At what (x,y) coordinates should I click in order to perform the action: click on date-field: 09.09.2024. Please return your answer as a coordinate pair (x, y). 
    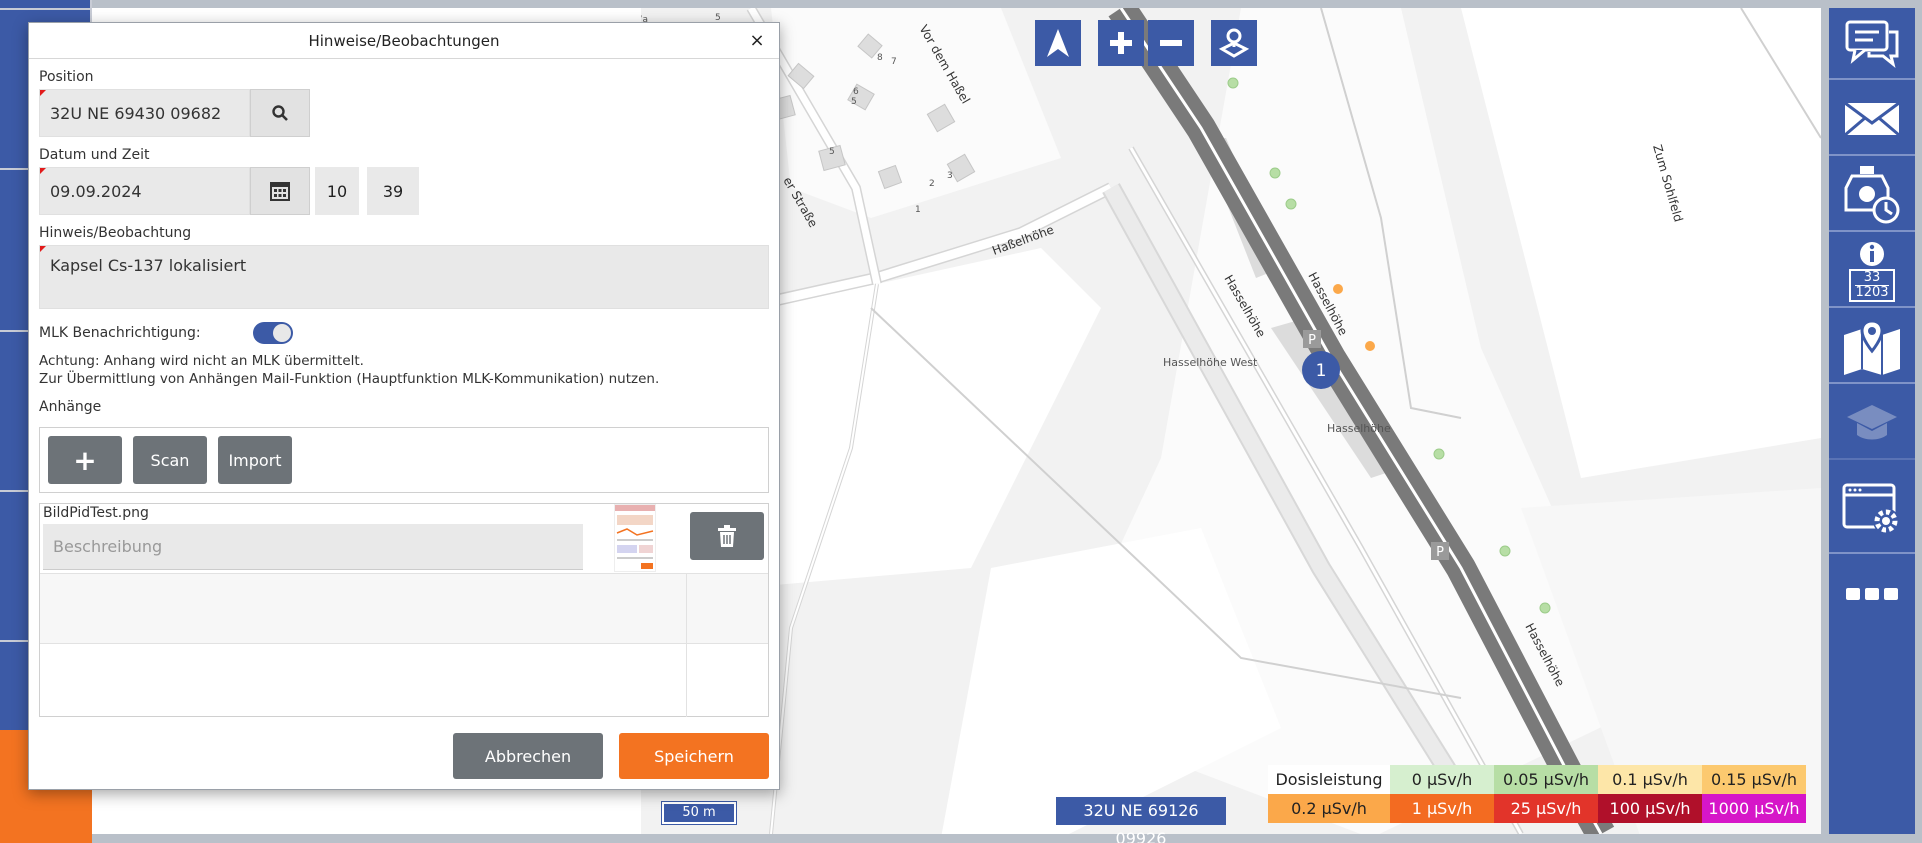
    Looking at the image, I should click on (144, 191).